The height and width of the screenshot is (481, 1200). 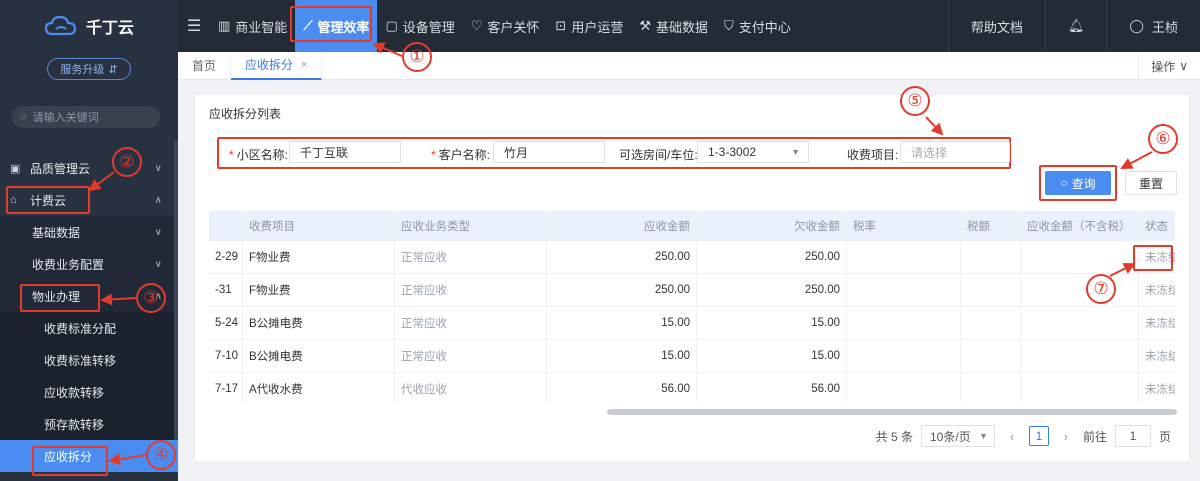 I want to click on customer-input: 竹月, so click(x=549, y=152).